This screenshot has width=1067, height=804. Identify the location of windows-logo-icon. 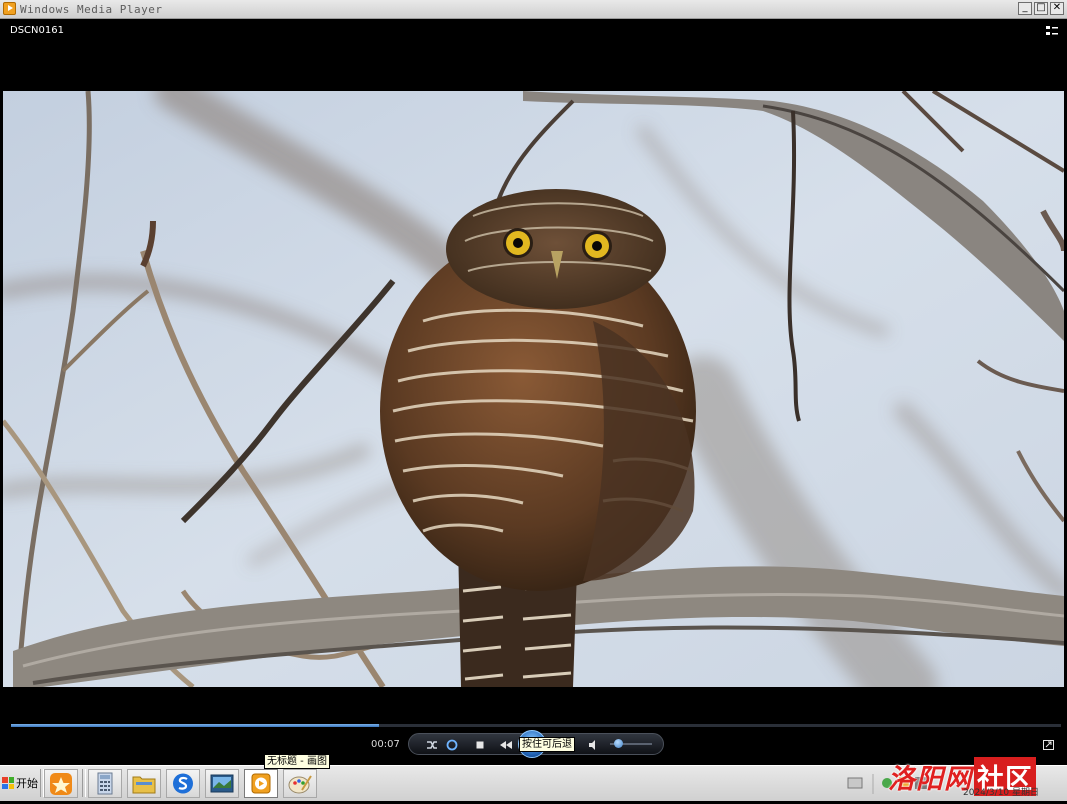
(8, 783).